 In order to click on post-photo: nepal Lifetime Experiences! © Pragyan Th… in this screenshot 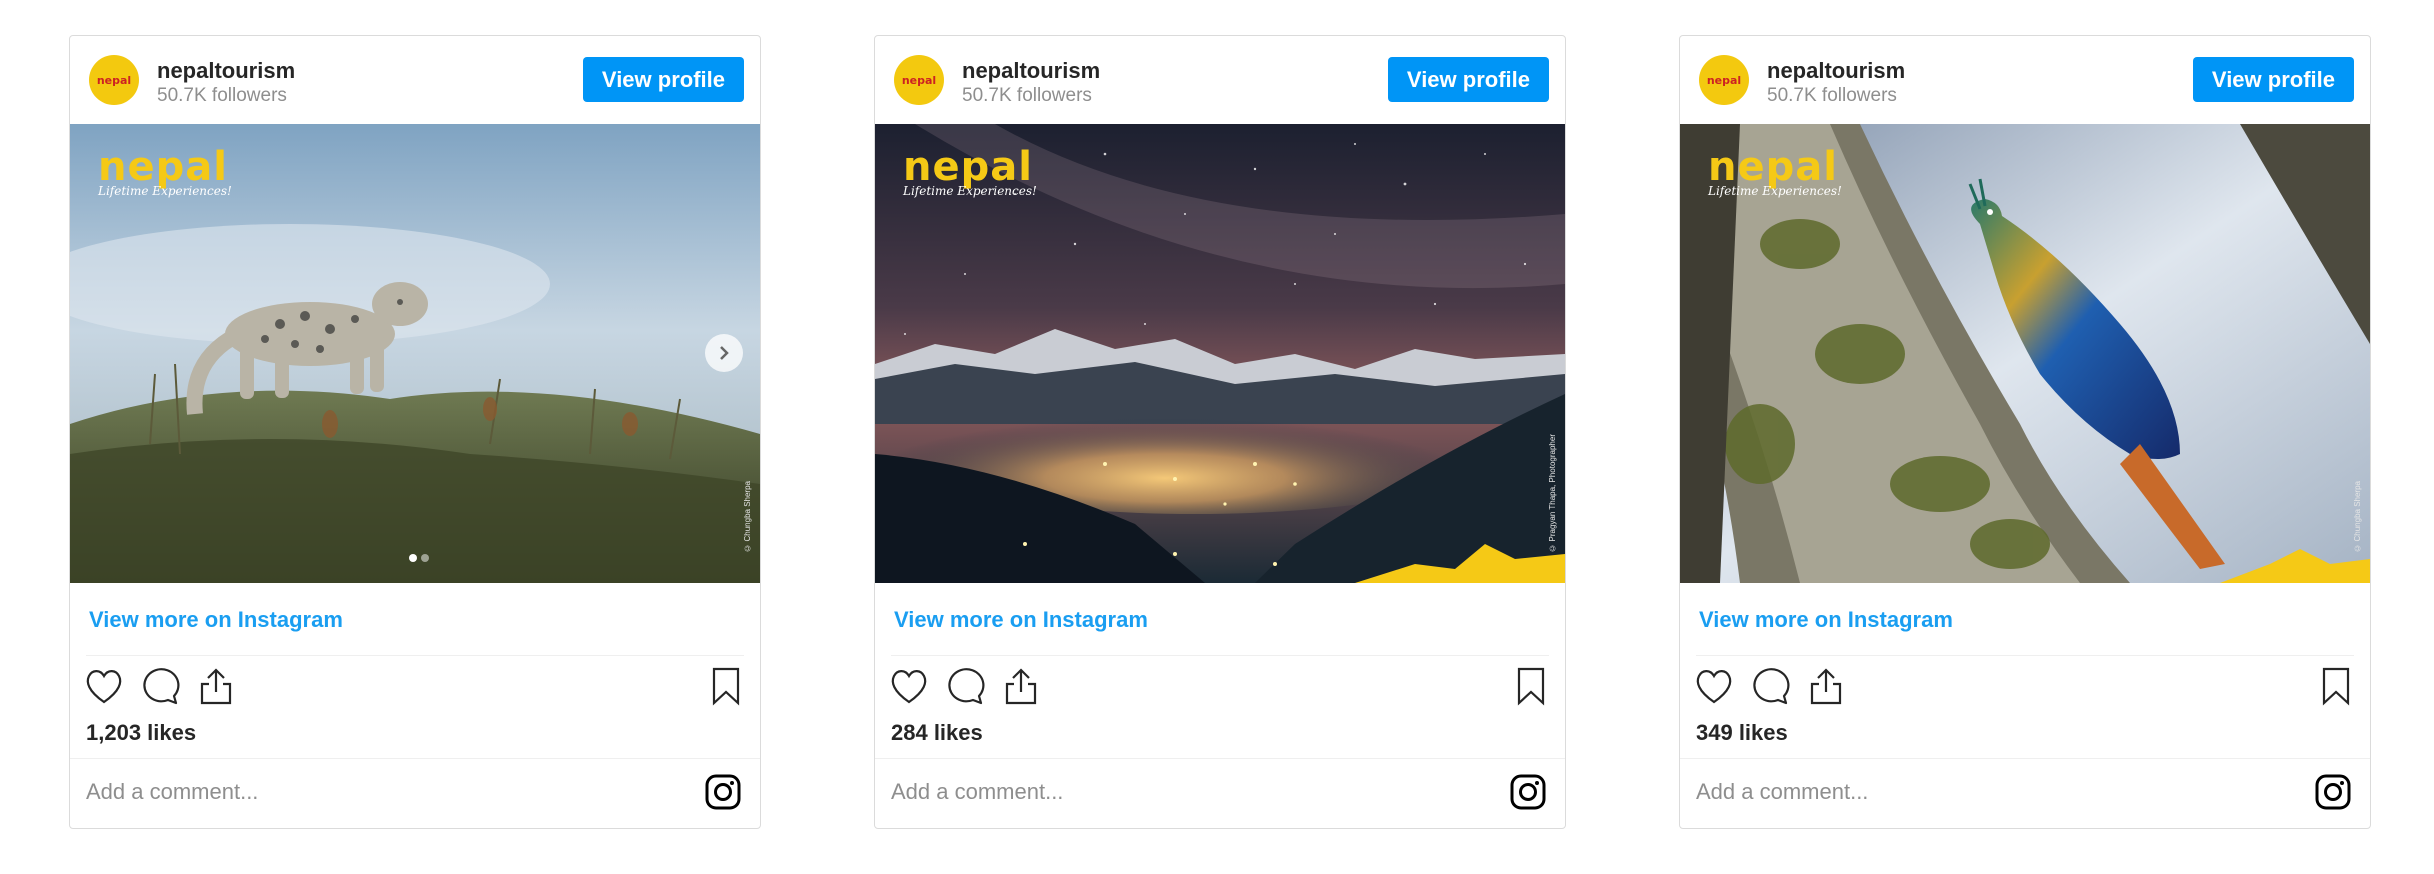, I will do `click(1220, 353)`.